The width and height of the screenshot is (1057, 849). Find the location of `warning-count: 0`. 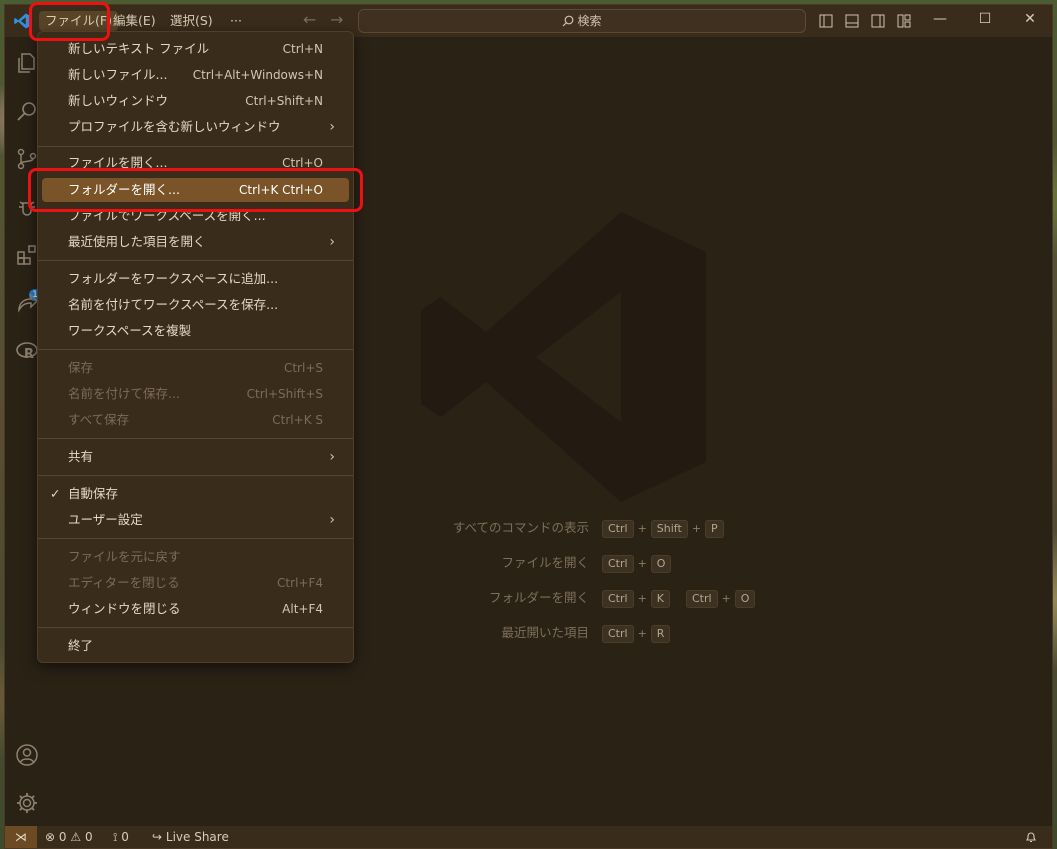

warning-count: 0 is located at coordinates (88, 837).